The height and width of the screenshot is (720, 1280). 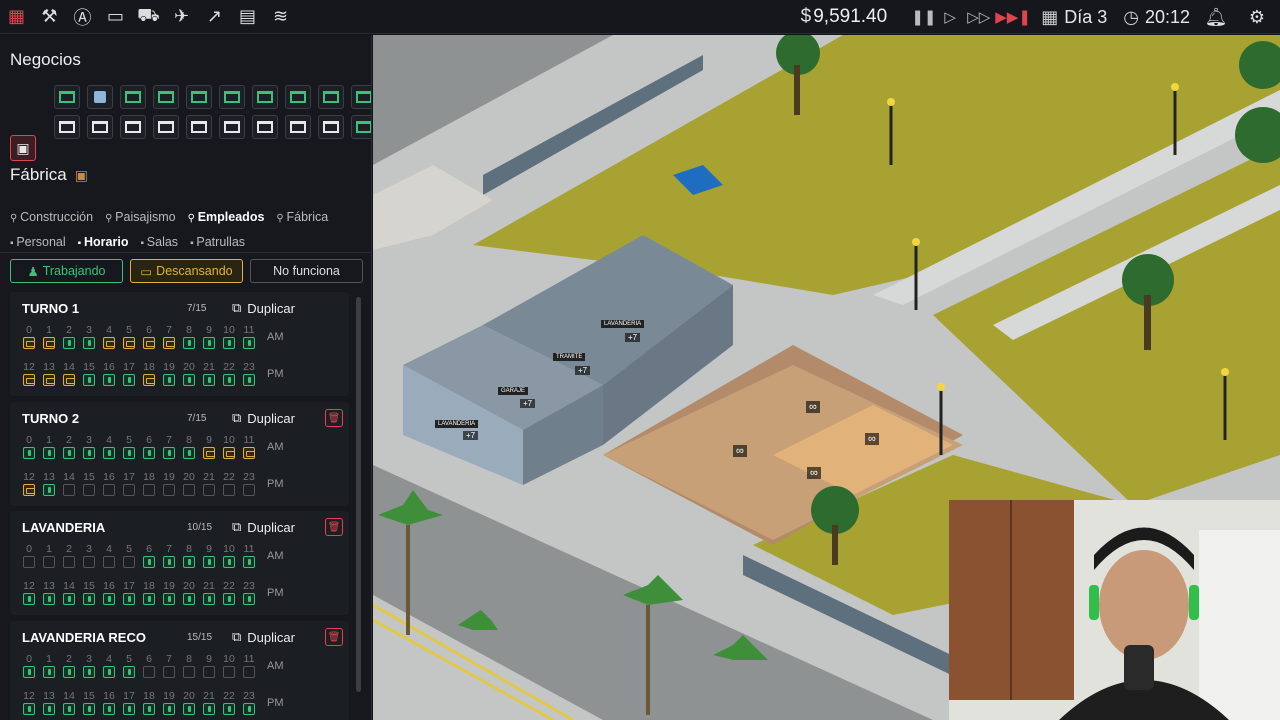 I want to click on fastest-button: ▶▶❚, so click(x=1013, y=17).